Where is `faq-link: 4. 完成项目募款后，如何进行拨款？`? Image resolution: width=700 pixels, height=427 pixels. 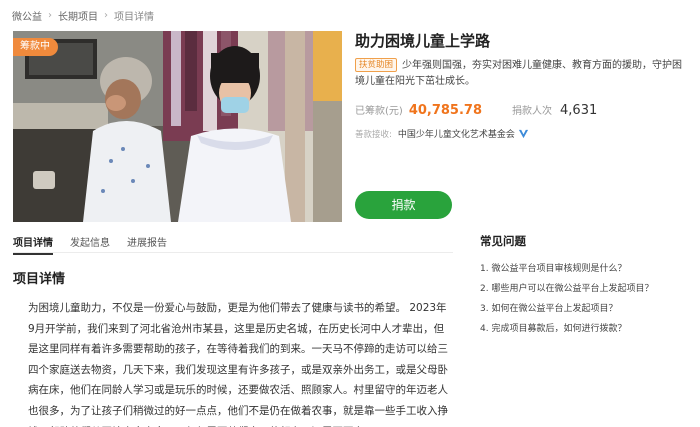 faq-link: 4. 完成项目募款后，如何进行拨款？ is located at coordinates (587, 329).